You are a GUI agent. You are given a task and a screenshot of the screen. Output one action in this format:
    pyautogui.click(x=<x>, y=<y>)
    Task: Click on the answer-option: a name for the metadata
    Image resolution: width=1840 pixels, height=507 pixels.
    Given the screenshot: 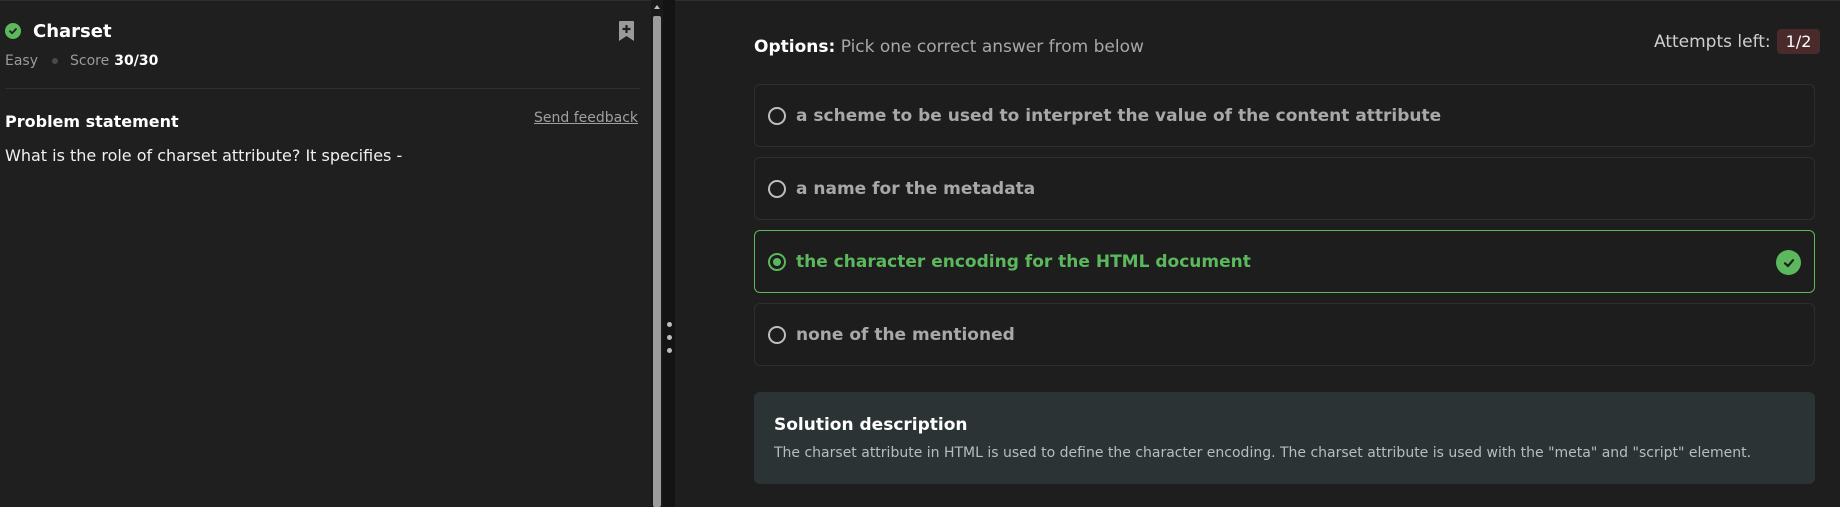 What is the action you would take?
    pyautogui.click(x=1284, y=188)
    